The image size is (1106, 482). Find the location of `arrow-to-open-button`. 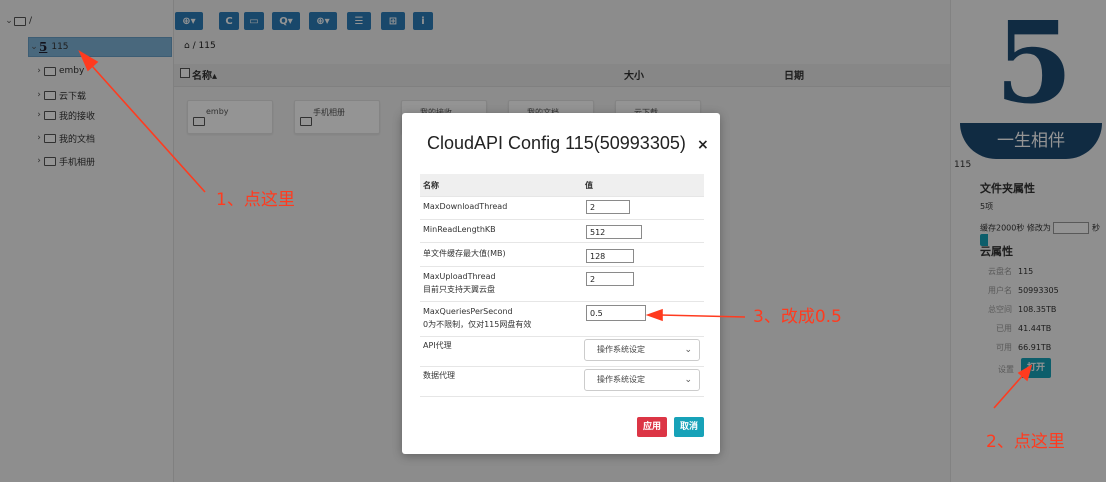

arrow-to-open-button is located at coordinates (1009, 391).